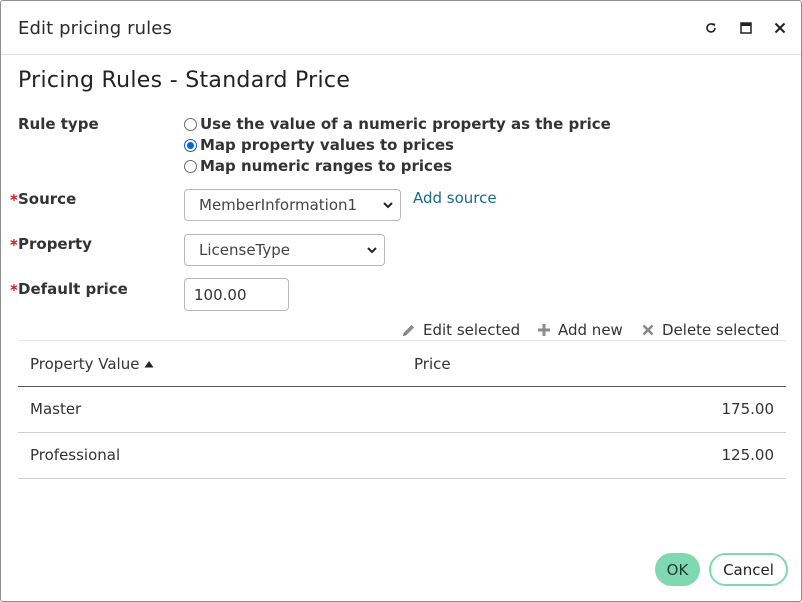 The width and height of the screenshot is (802, 602). I want to click on price-cell: 125.00, so click(748, 455).